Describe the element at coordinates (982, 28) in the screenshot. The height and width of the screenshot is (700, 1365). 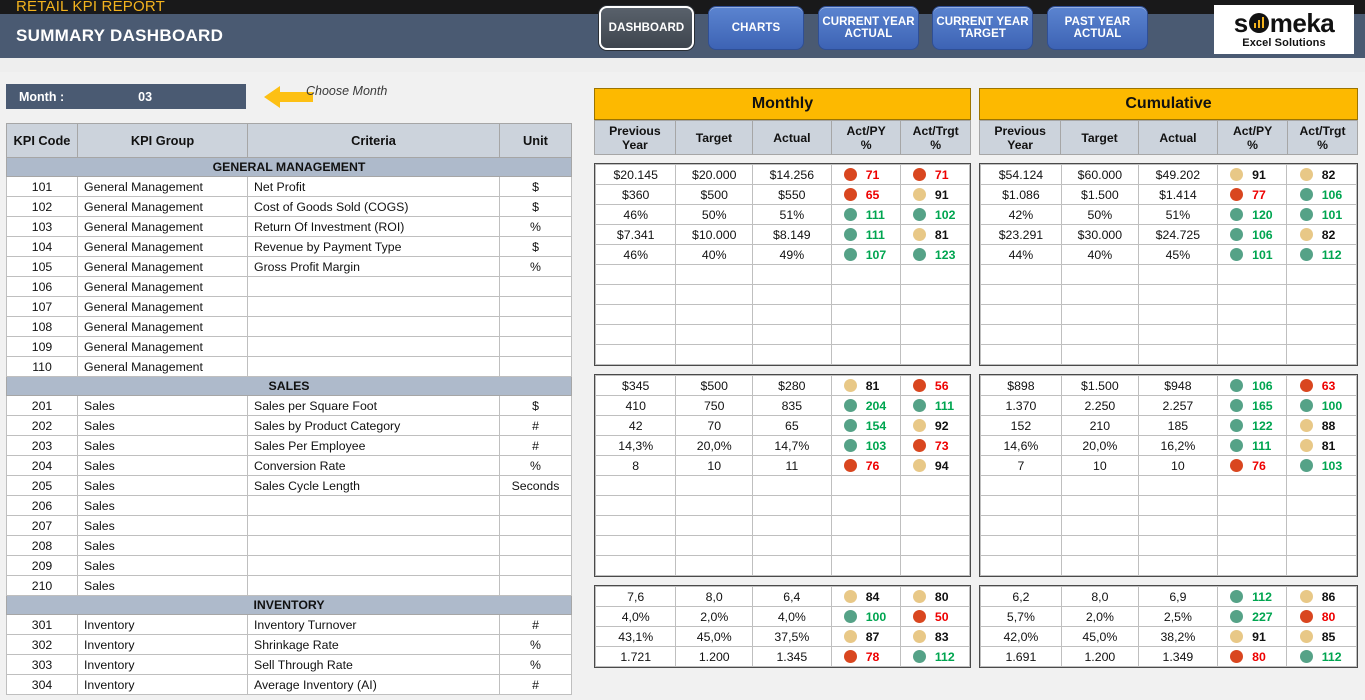
I see `nav-button-current-year-target: CURRENT YEAR TARGET` at that location.